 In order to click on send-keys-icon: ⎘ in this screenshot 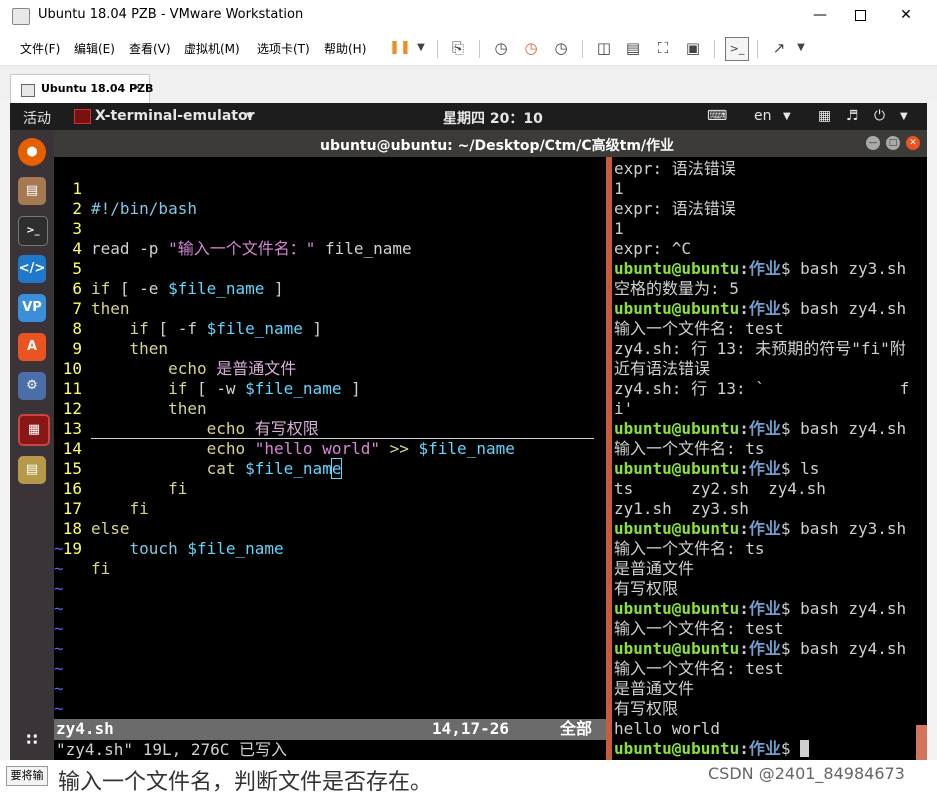, I will do `click(458, 48)`.